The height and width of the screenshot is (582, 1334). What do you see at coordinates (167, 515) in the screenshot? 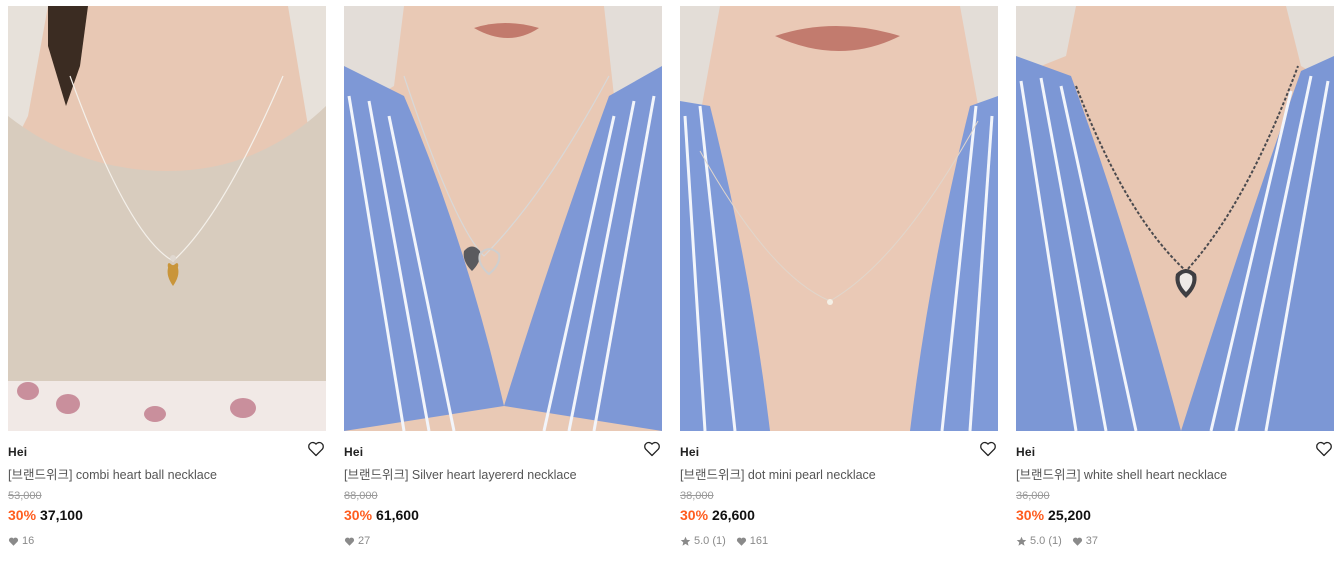
I see `price-row: 30% 37,100` at bounding box center [167, 515].